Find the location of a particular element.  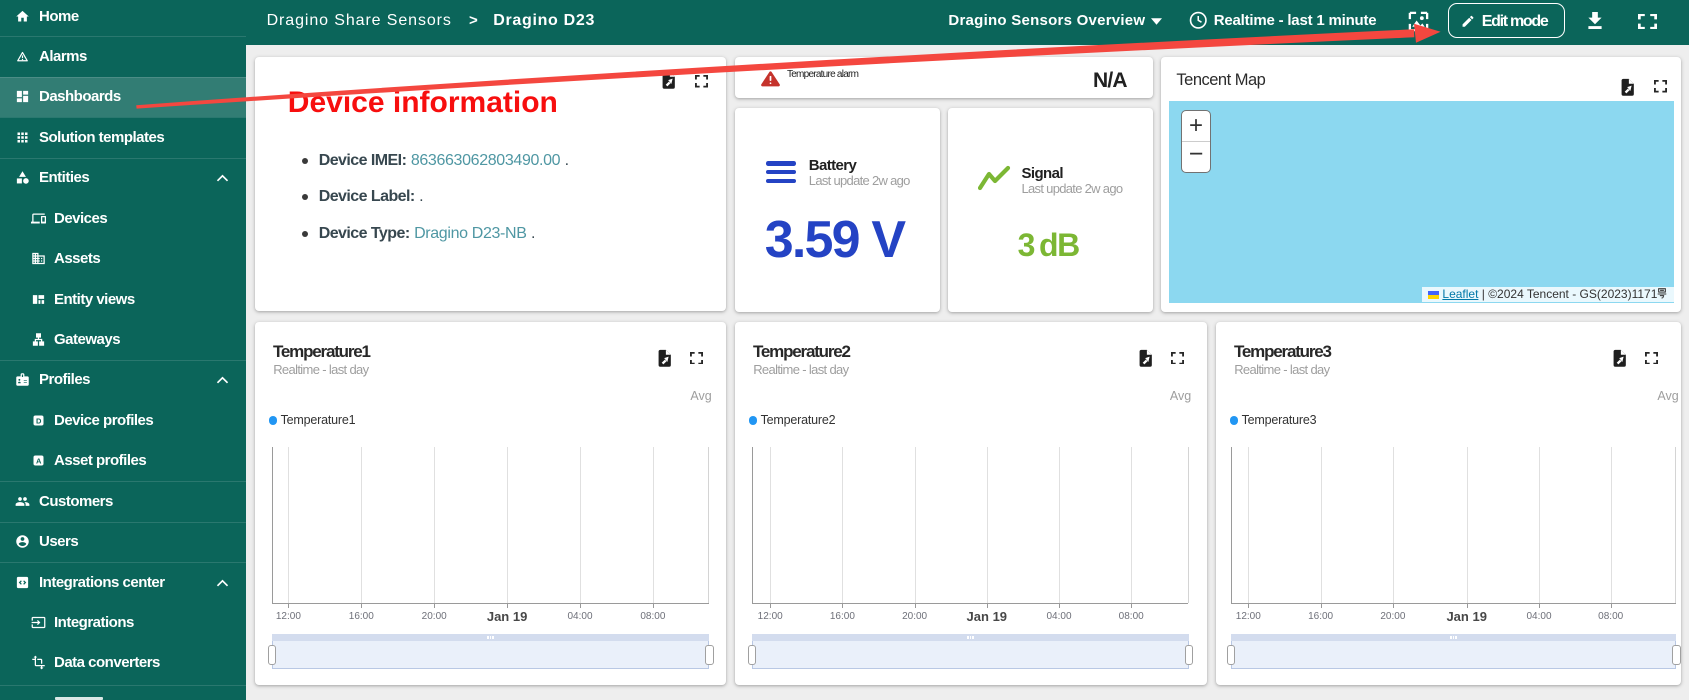

svg-text: D is located at coordinates (38, 420).